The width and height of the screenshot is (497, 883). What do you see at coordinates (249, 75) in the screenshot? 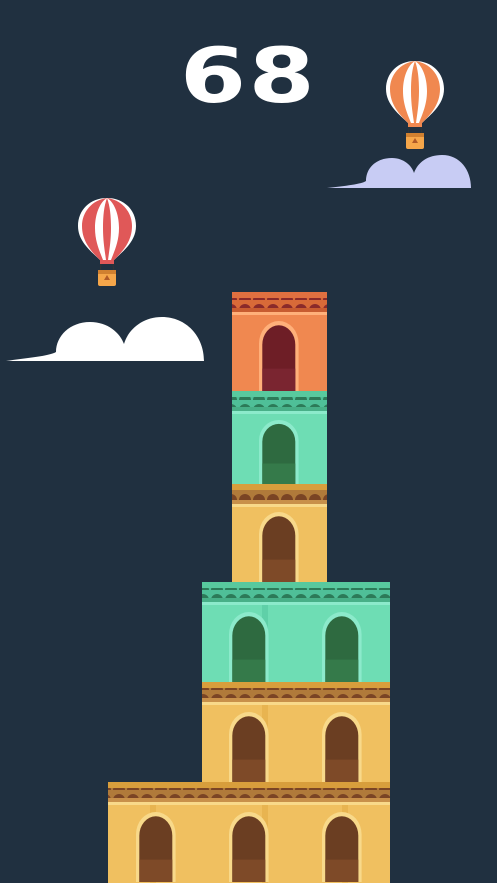
I see `score-counter: 68` at bounding box center [249, 75].